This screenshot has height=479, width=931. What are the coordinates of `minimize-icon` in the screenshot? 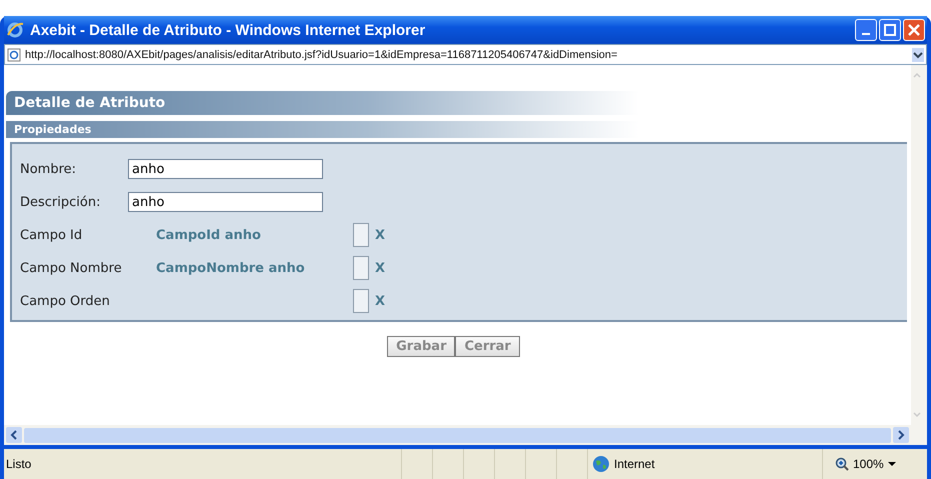 It's located at (866, 34).